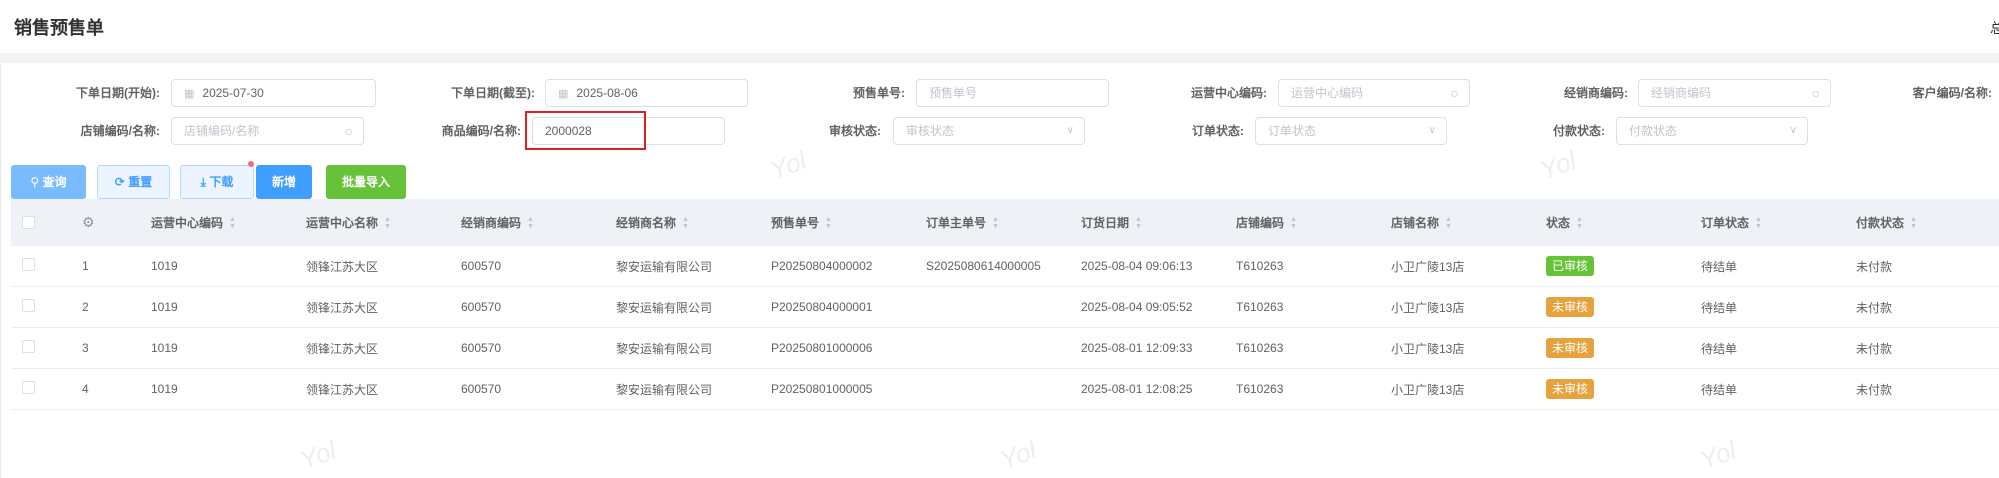 This screenshot has width=1999, height=478. I want to click on payment-status-select: 付款状态 ∨, so click(1712, 131).